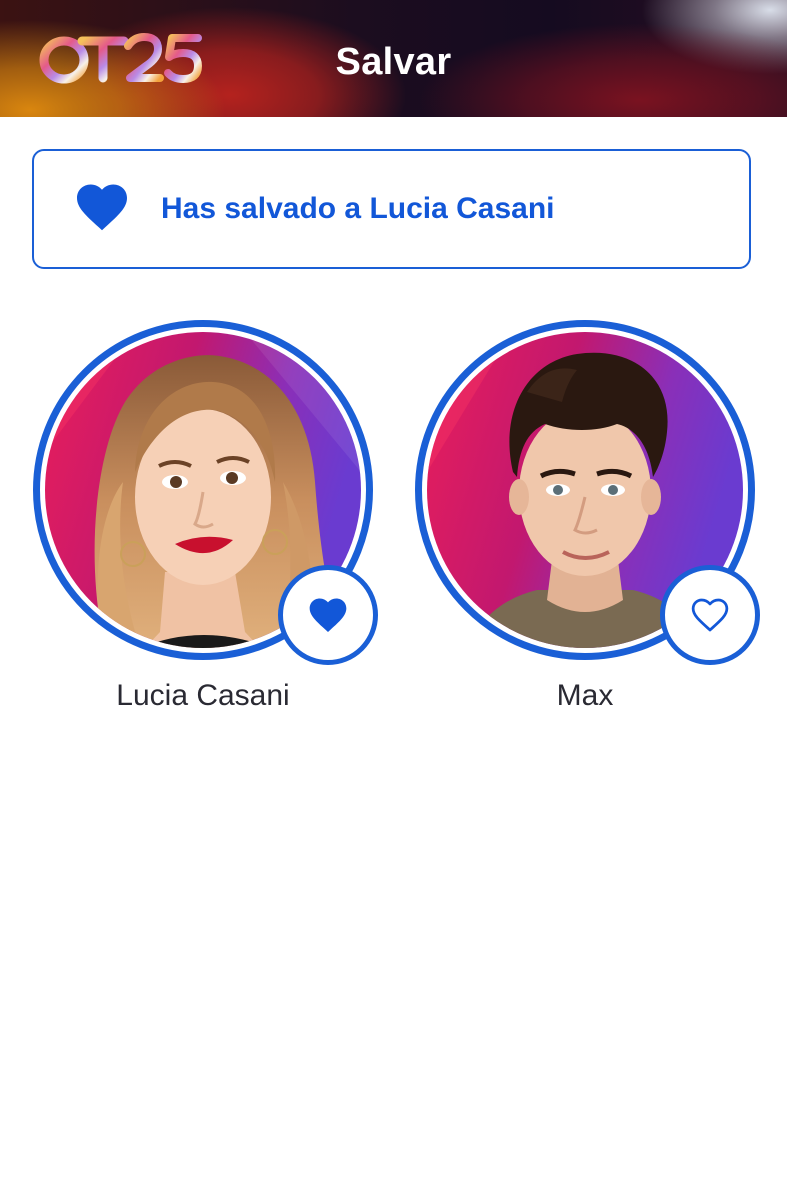 The height and width of the screenshot is (1200, 787). I want to click on heart-outline-icon, so click(710, 615).